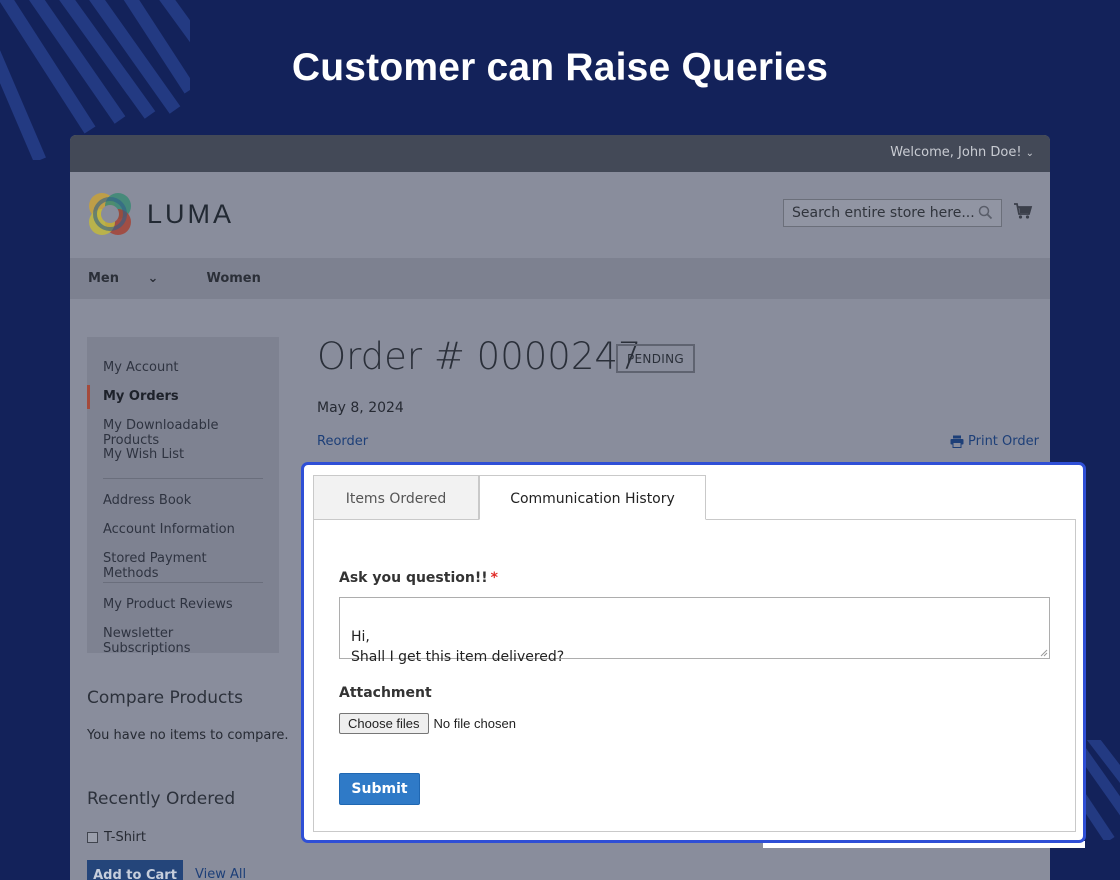  I want to click on recent-item-label: T-Shirt, so click(125, 837).